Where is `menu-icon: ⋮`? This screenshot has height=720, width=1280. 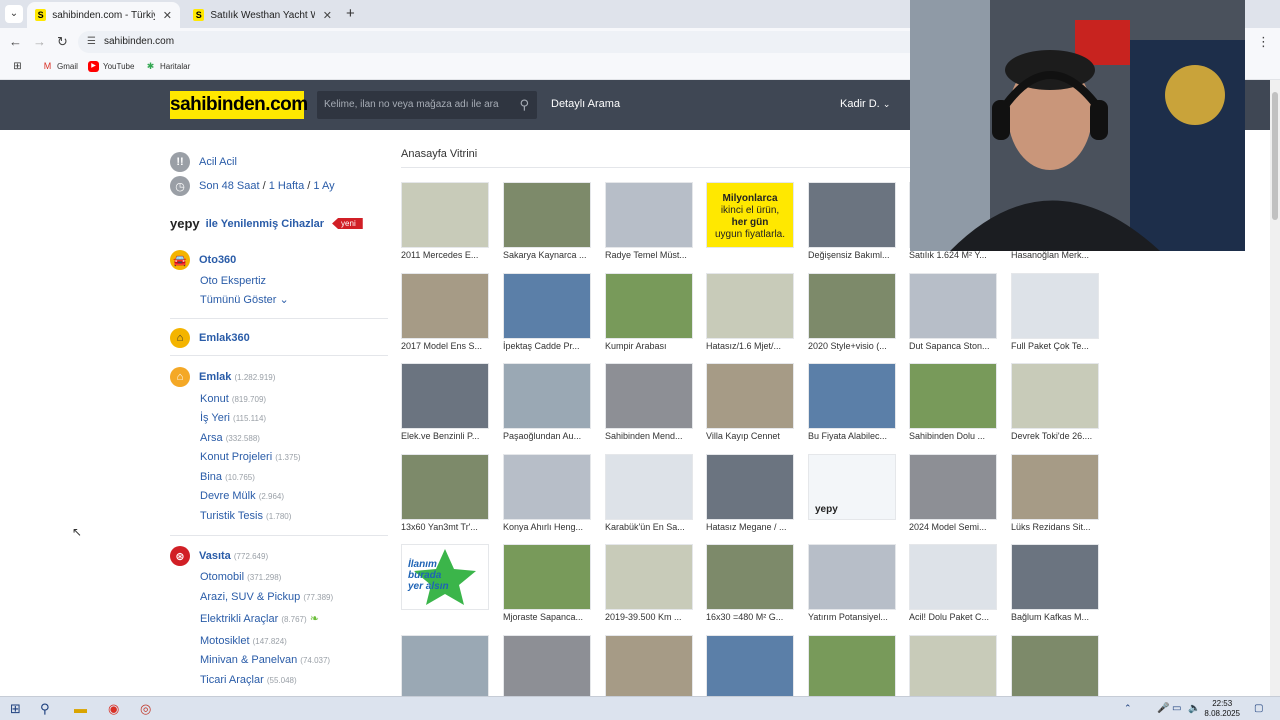
menu-icon: ⋮ is located at coordinates (1263, 42).